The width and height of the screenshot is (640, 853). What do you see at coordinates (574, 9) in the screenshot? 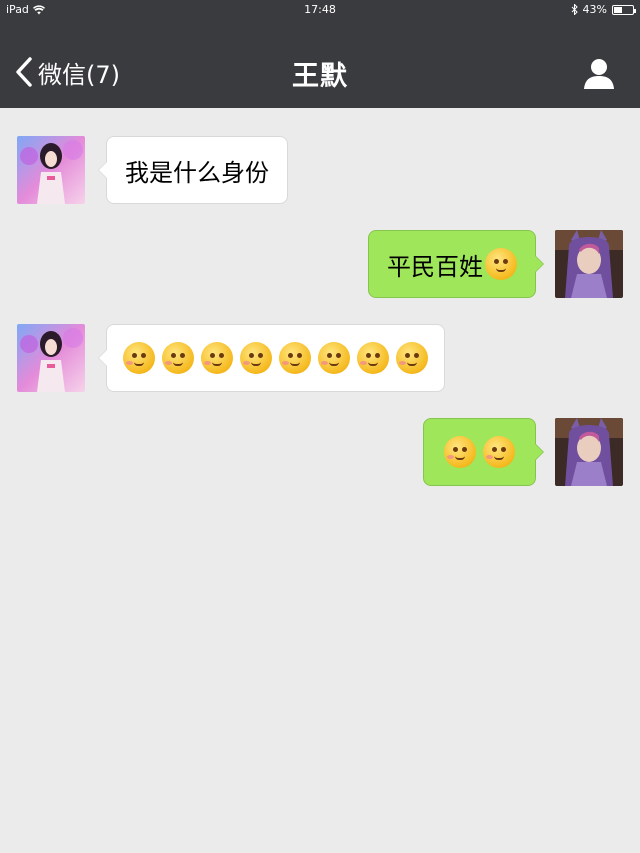
I see `bluetooth-icon` at bounding box center [574, 9].